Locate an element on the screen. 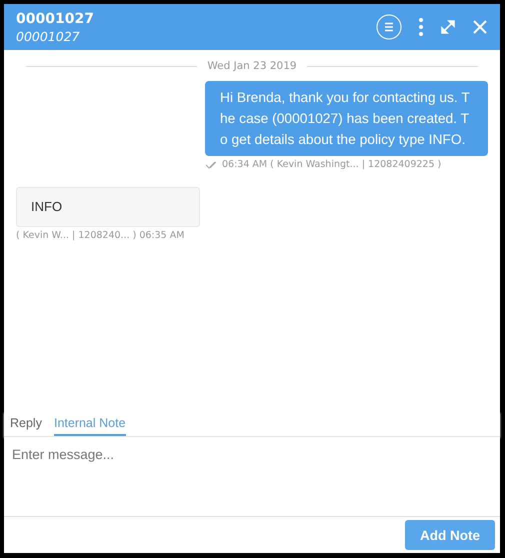  message-bubble: INFO is located at coordinates (108, 207).